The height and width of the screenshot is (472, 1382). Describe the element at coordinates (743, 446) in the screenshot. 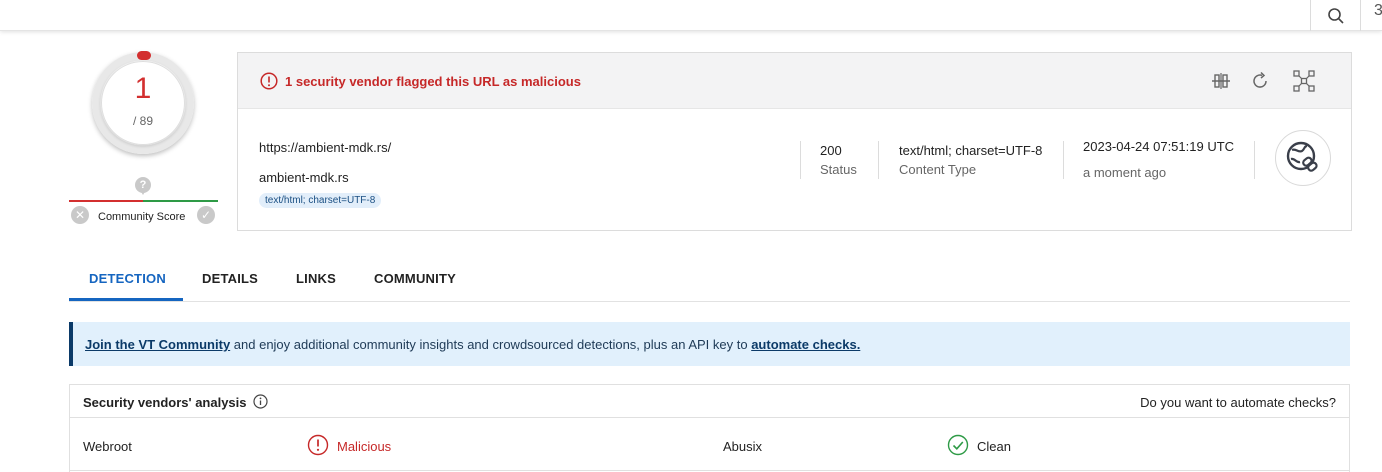

I see `vendor-name: Abusix` at that location.